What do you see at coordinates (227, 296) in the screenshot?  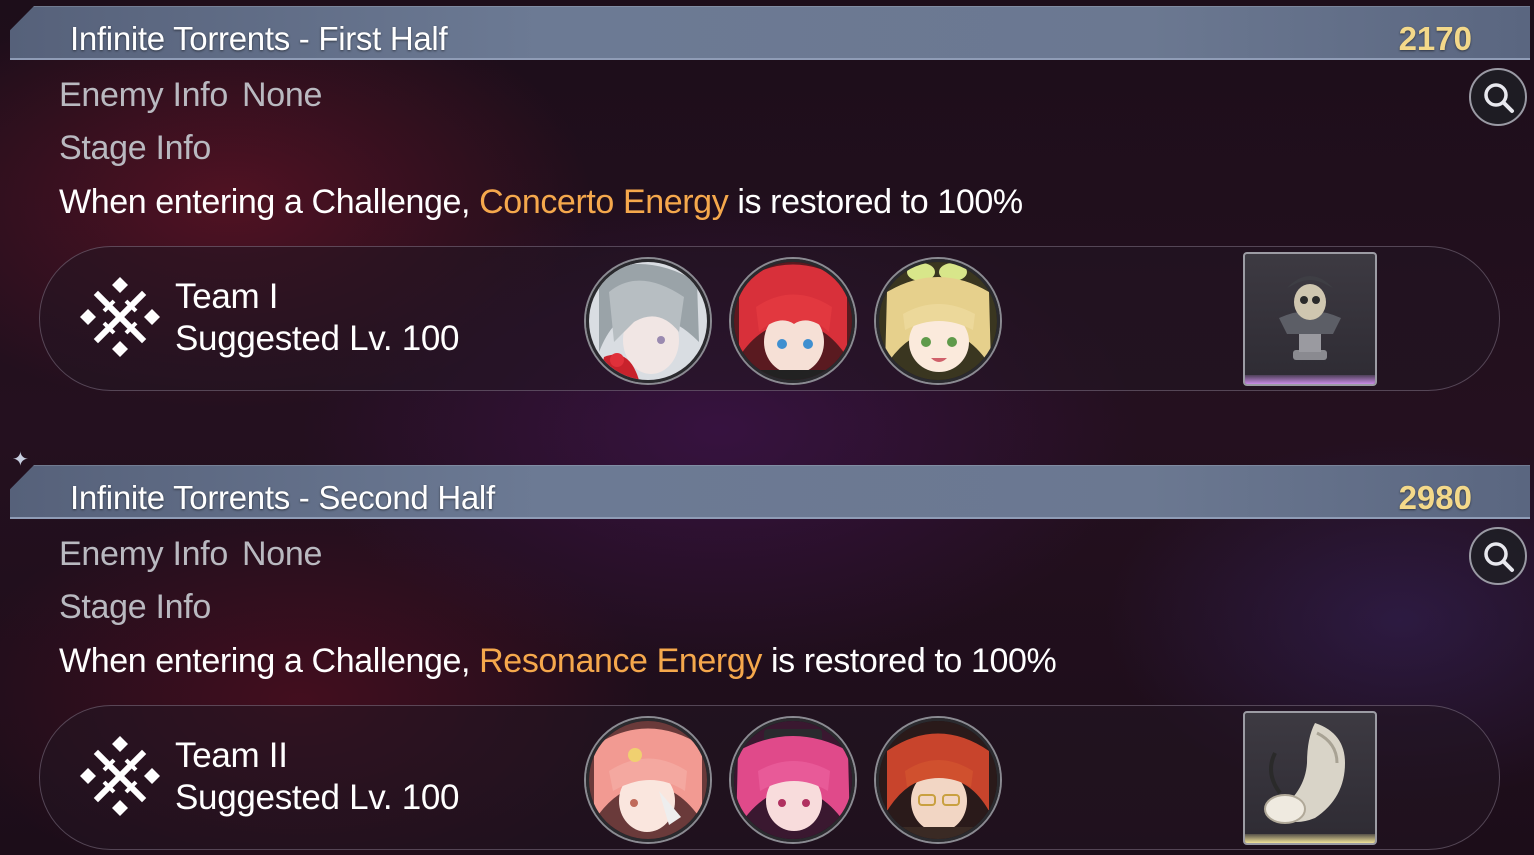 I see `team-name: Team I` at bounding box center [227, 296].